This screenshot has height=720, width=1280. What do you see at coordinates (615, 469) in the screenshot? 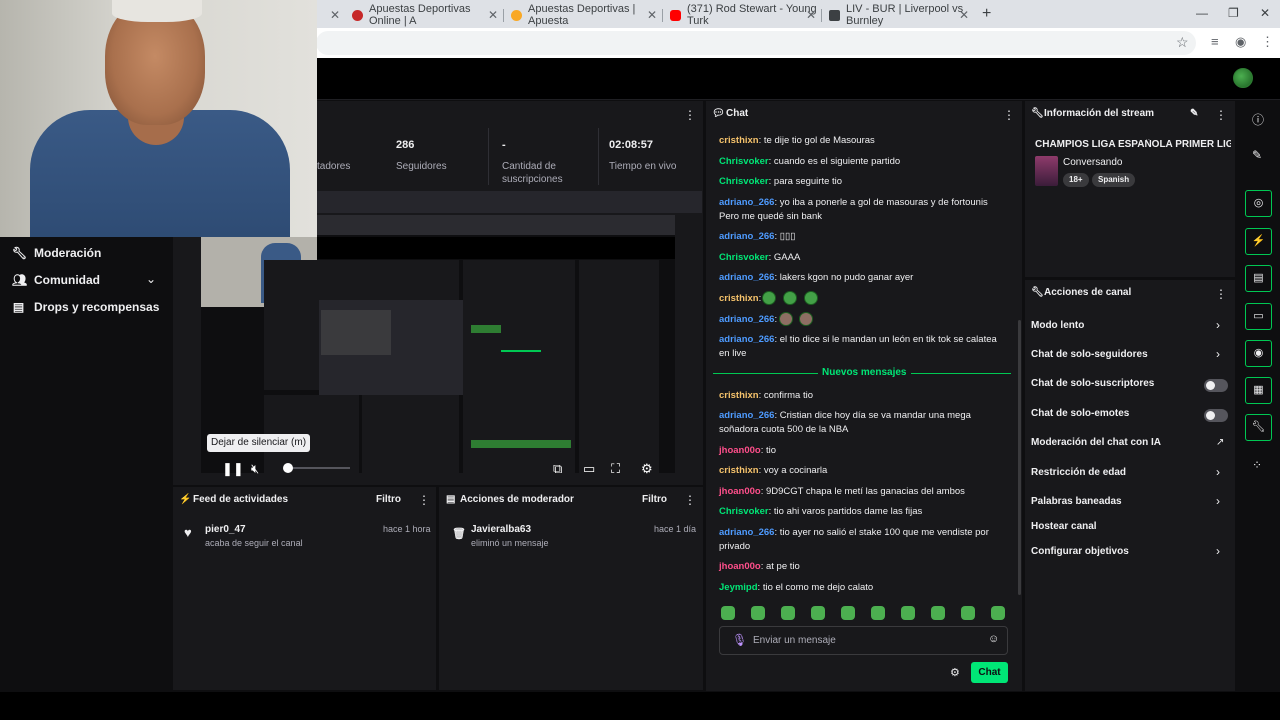
I see `fullscreen-icon: ⛶` at bounding box center [615, 469].